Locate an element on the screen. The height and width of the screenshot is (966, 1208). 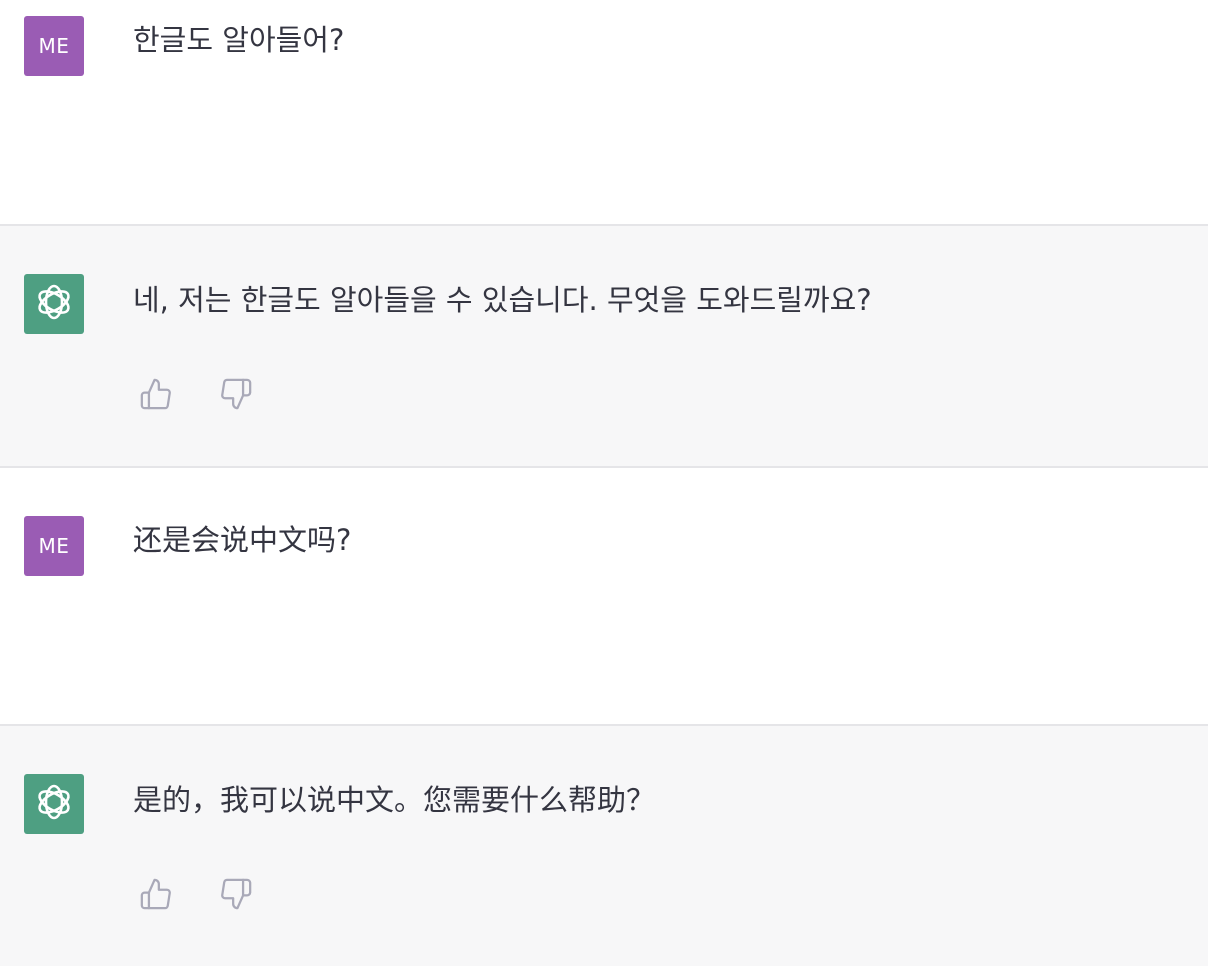
message-text: 是的，我可以说中文。您需要什么帮助？ is located at coordinates (394, 800).